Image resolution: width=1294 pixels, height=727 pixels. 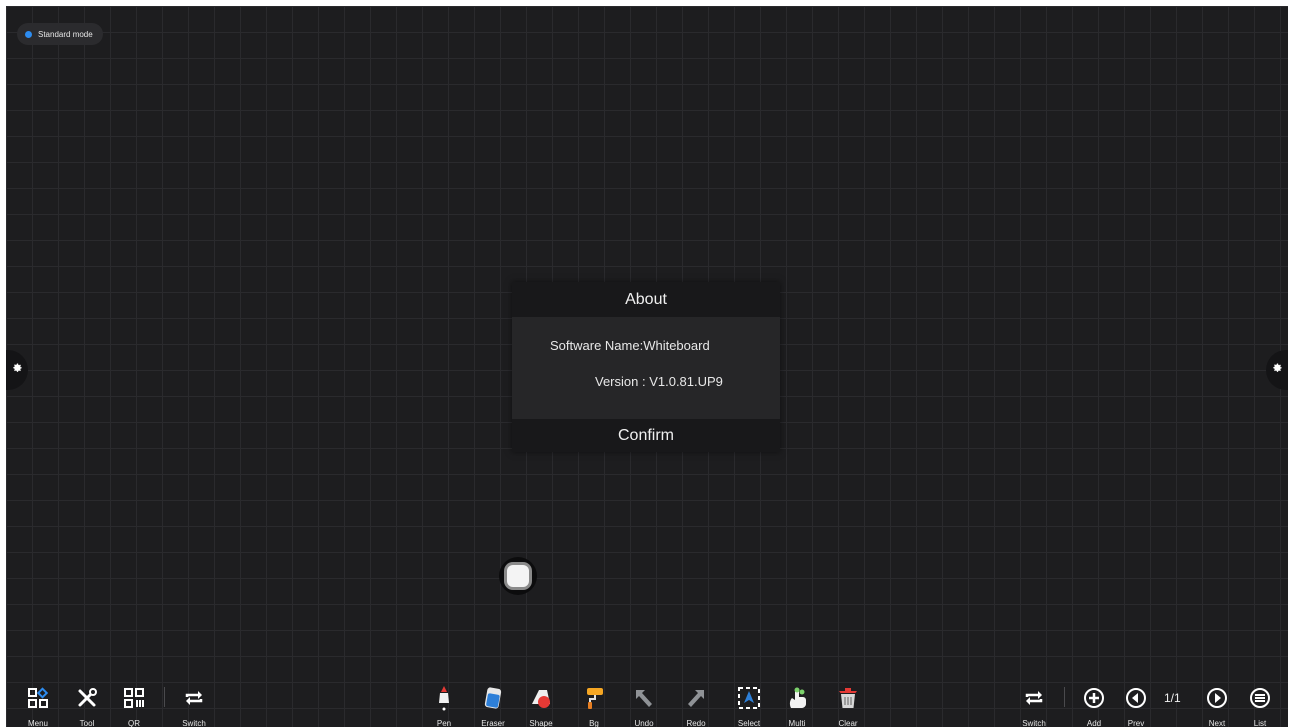 I want to click on bg-label: Bg, so click(x=594, y=723).